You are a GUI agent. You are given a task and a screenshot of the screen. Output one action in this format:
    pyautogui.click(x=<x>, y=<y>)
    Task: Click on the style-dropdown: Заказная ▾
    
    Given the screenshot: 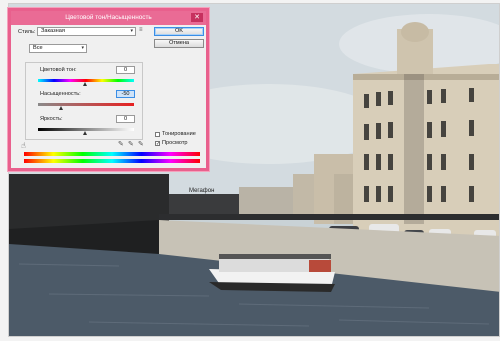 What is the action you would take?
    pyautogui.click(x=86, y=31)
    